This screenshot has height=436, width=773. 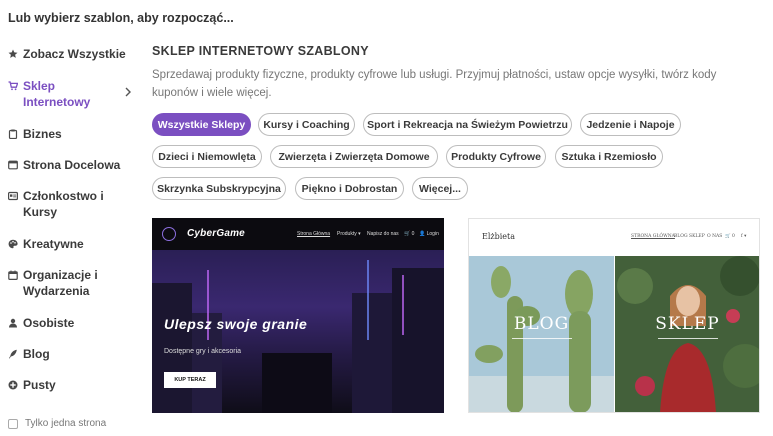 I want to click on single-page-filter: Tylko jedna strona, so click(x=57, y=423).